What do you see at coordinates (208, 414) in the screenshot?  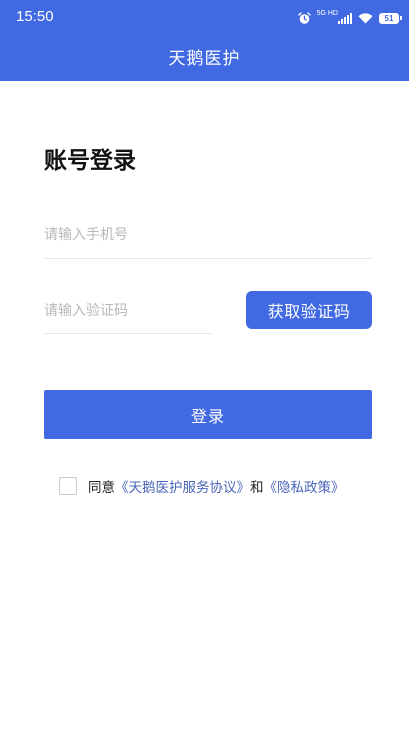 I see `login-button: 登录` at bounding box center [208, 414].